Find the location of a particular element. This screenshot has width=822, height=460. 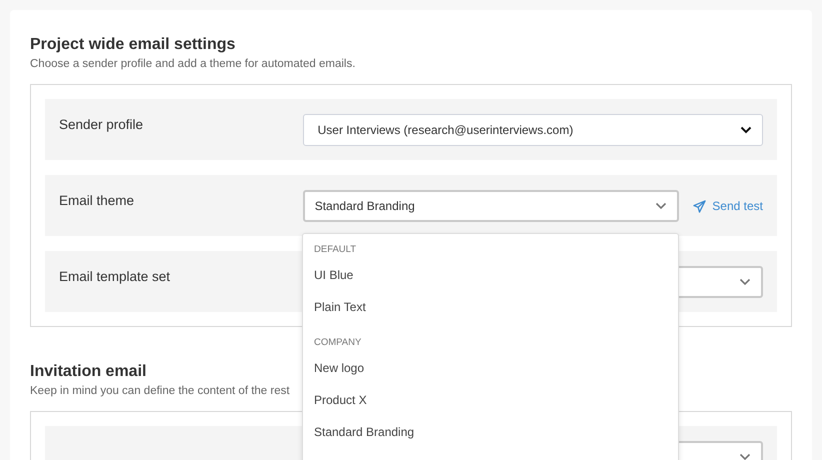

dropdown-option: Standard Branding is located at coordinates (490, 432).